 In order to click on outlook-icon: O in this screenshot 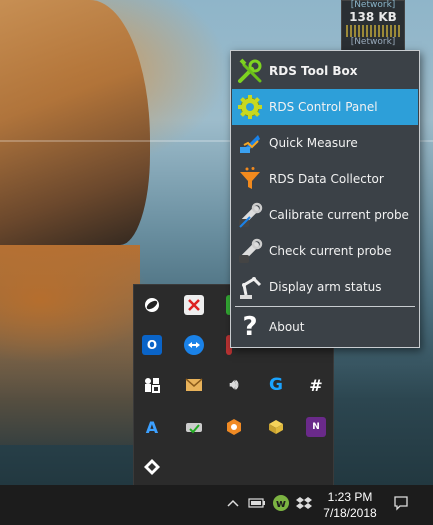, I will do `click(152, 345)`.